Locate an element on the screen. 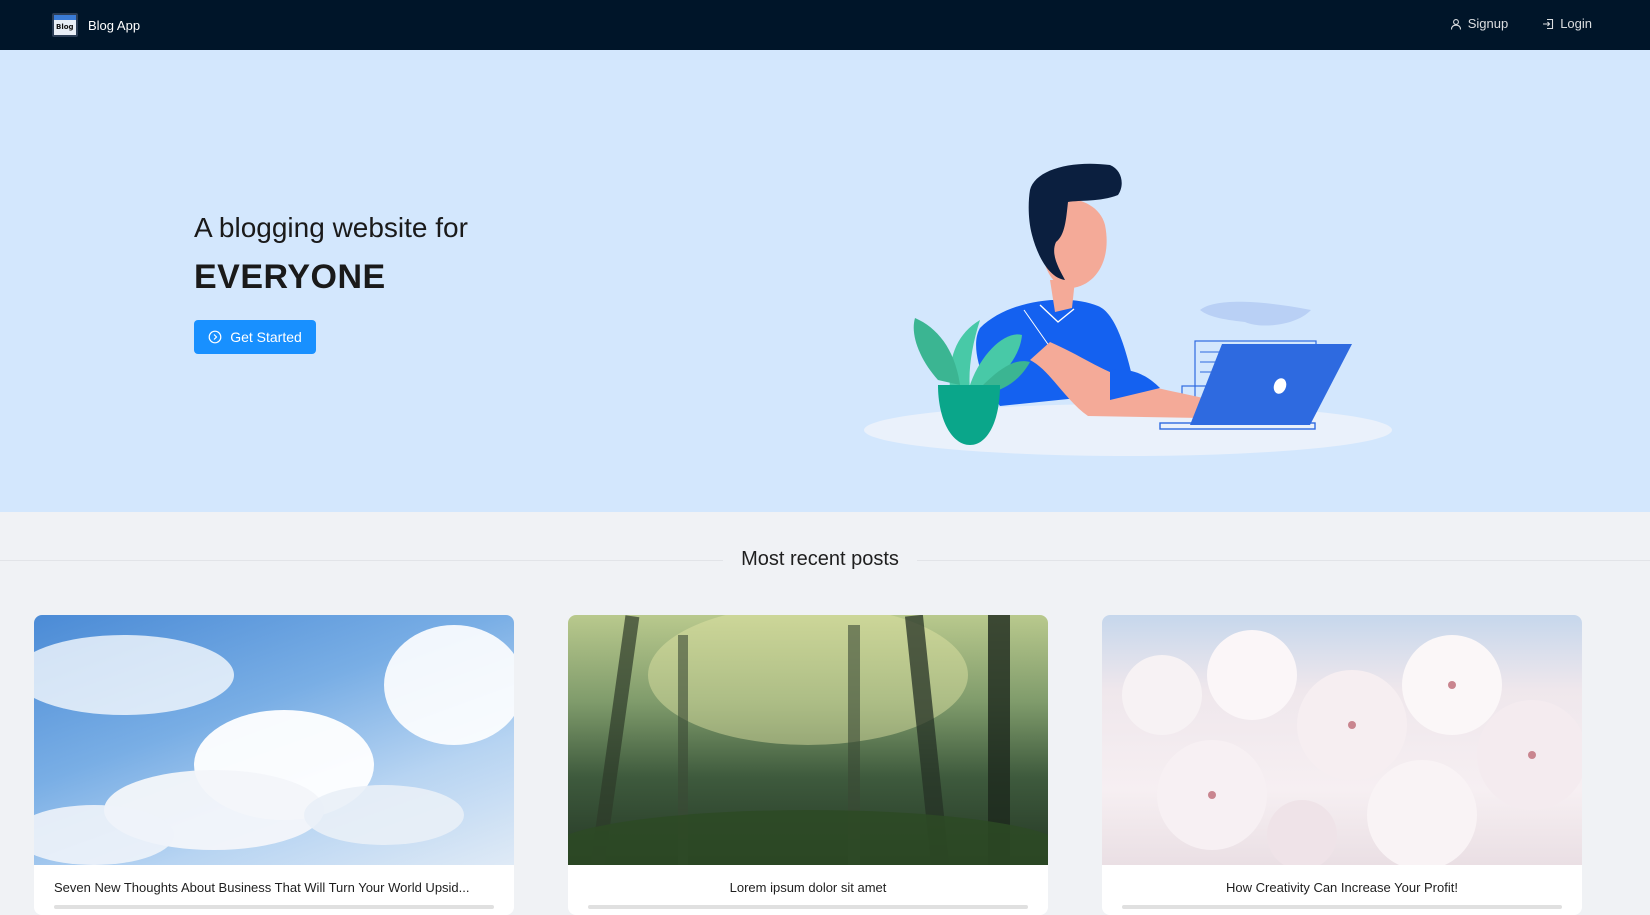 The height and width of the screenshot is (915, 1650). get-started-button: Get Started is located at coordinates (255, 337).